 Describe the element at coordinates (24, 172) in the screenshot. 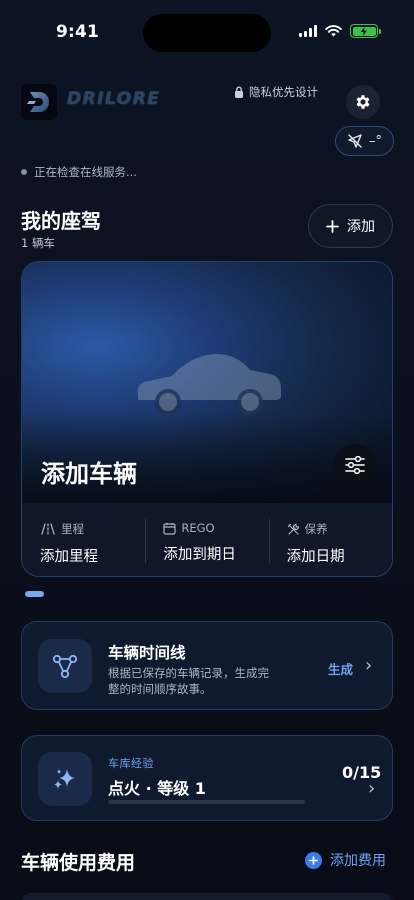

I see `status-dot` at that location.